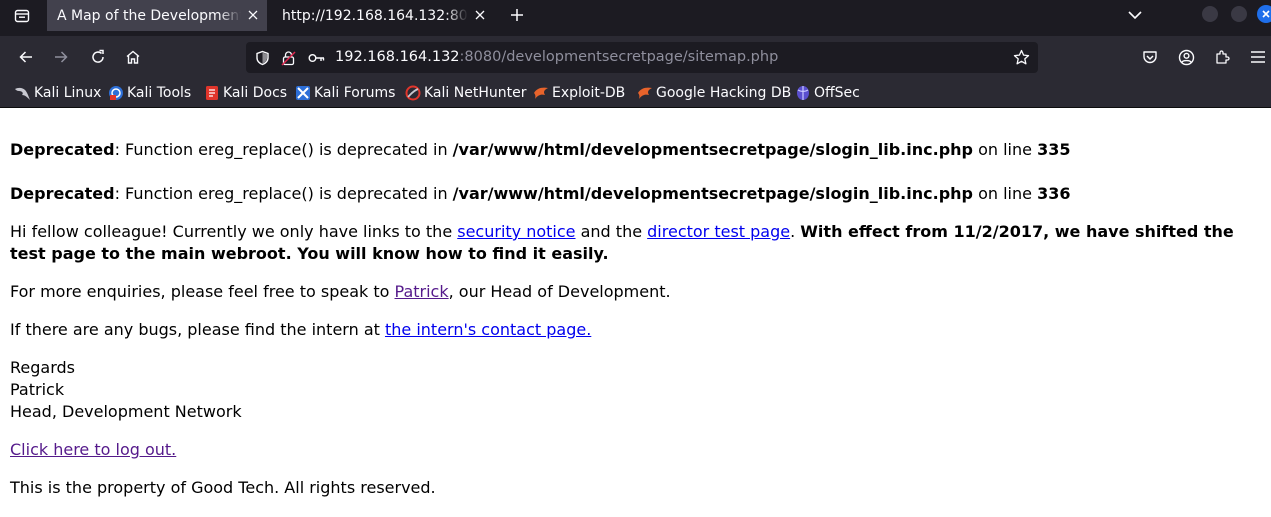  What do you see at coordinates (255, 93) in the screenshot?
I see `bookmark-label: Kali Docs` at bounding box center [255, 93].